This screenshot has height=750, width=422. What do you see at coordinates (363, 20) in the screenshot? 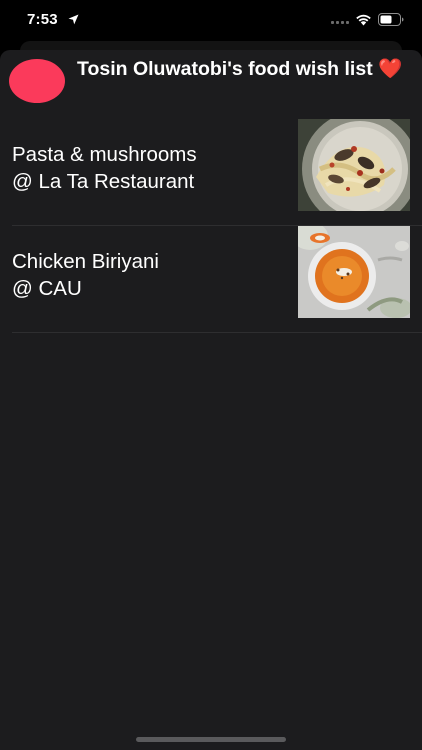
I see `wifi-icon` at bounding box center [363, 20].